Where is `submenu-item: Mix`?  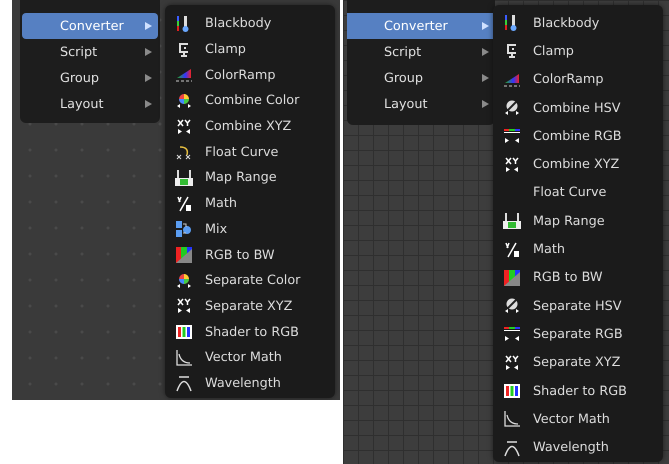
submenu-item: Mix is located at coordinates (250, 229).